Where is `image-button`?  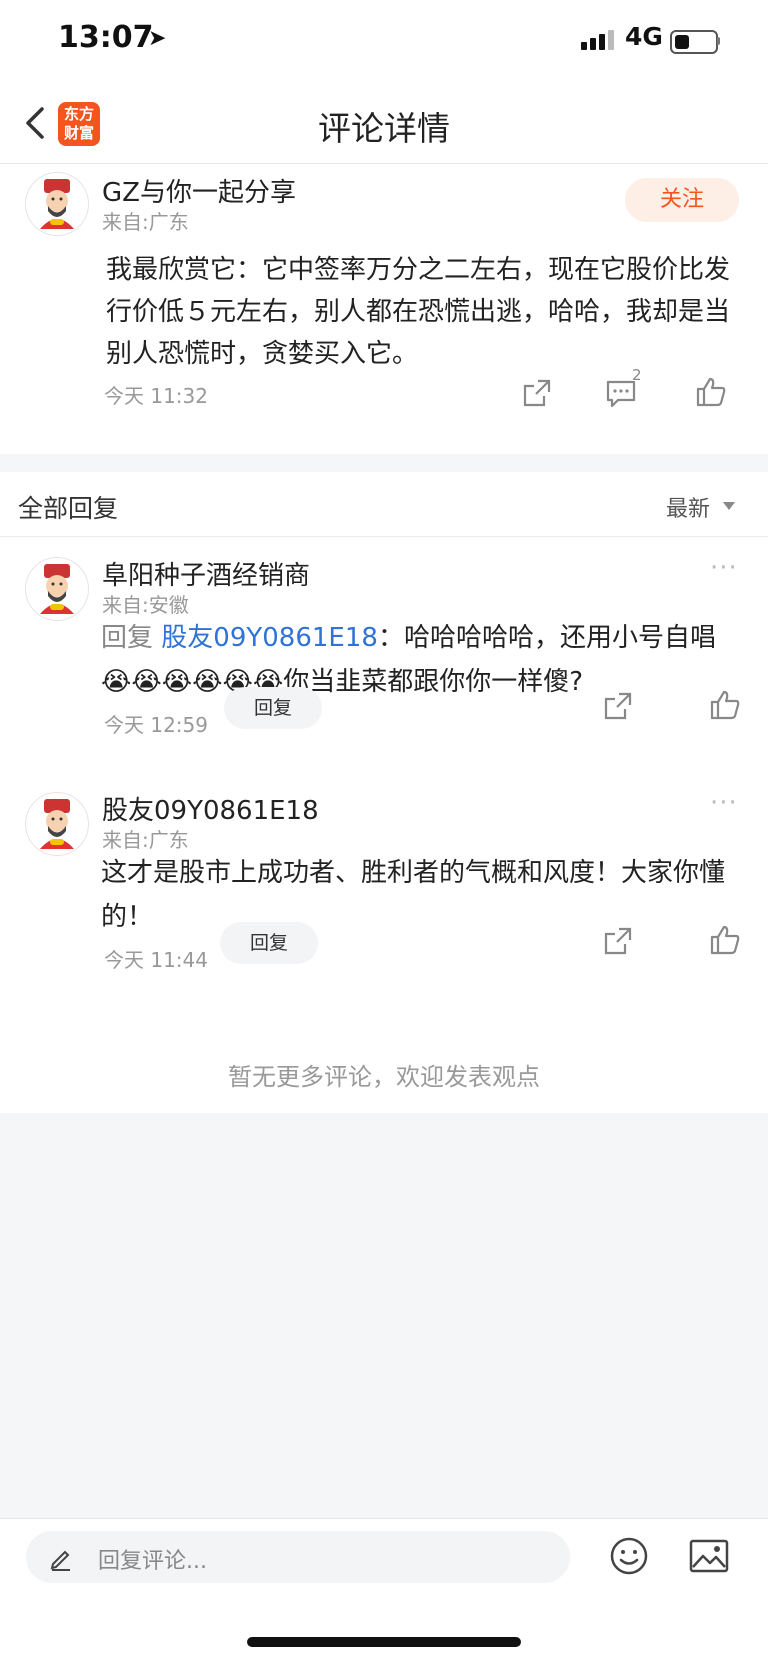
image-button is located at coordinates (709, 1556).